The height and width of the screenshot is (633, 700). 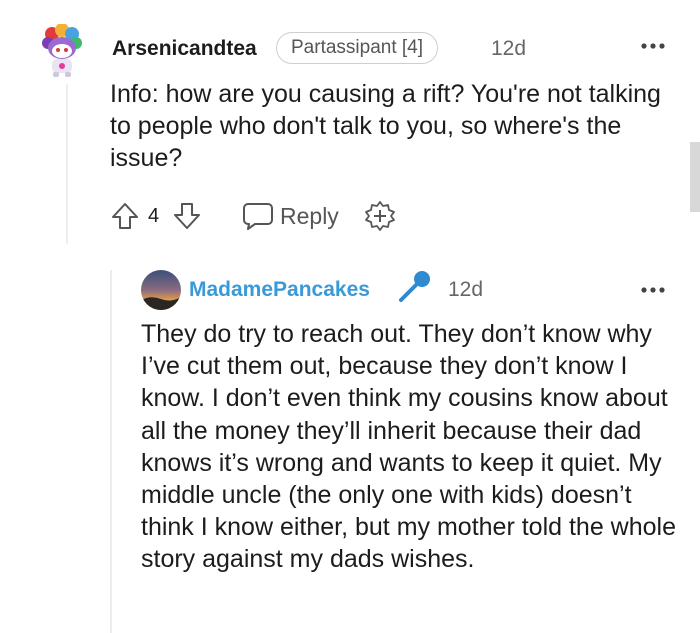 What do you see at coordinates (258, 216) in the screenshot?
I see `reply-icon` at bounding box center [258, 216].